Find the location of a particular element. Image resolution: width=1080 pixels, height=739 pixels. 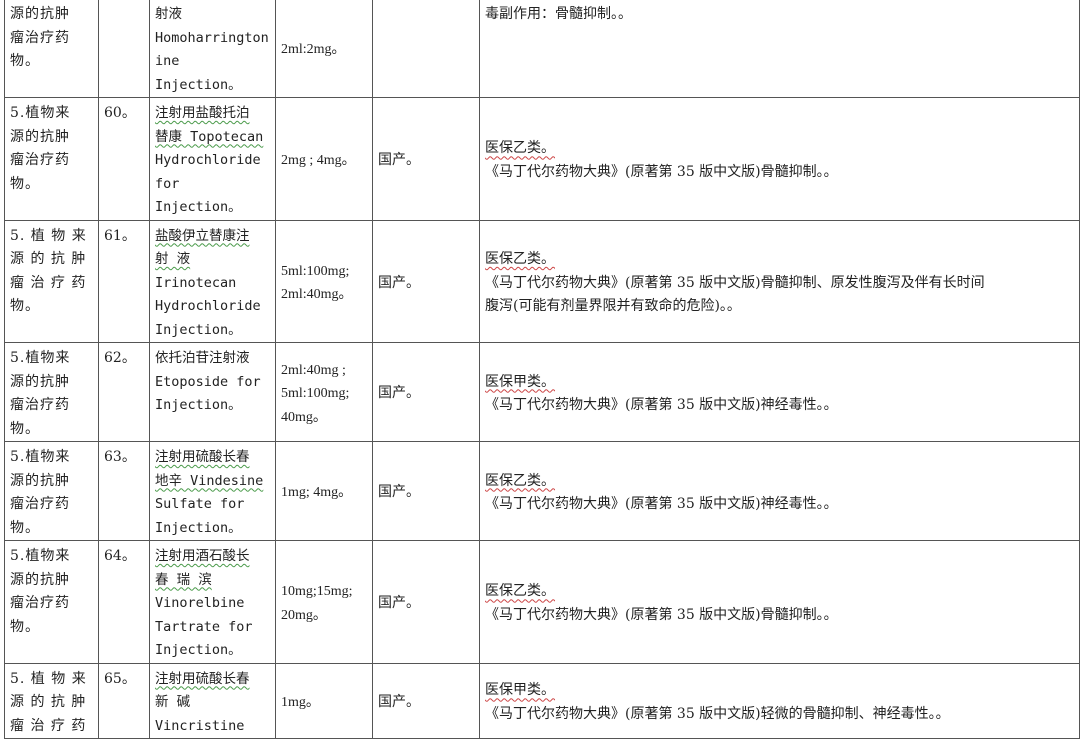

category-cell: 5. 植 物 来源 的 抗 肿瘤 治 疗 药物。 is located at coordinates (51, 281).